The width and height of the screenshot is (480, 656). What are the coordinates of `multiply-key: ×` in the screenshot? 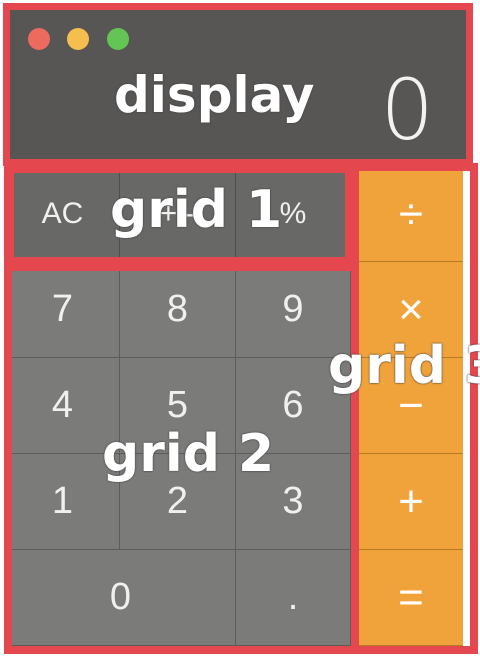 It's located at (411, 310).